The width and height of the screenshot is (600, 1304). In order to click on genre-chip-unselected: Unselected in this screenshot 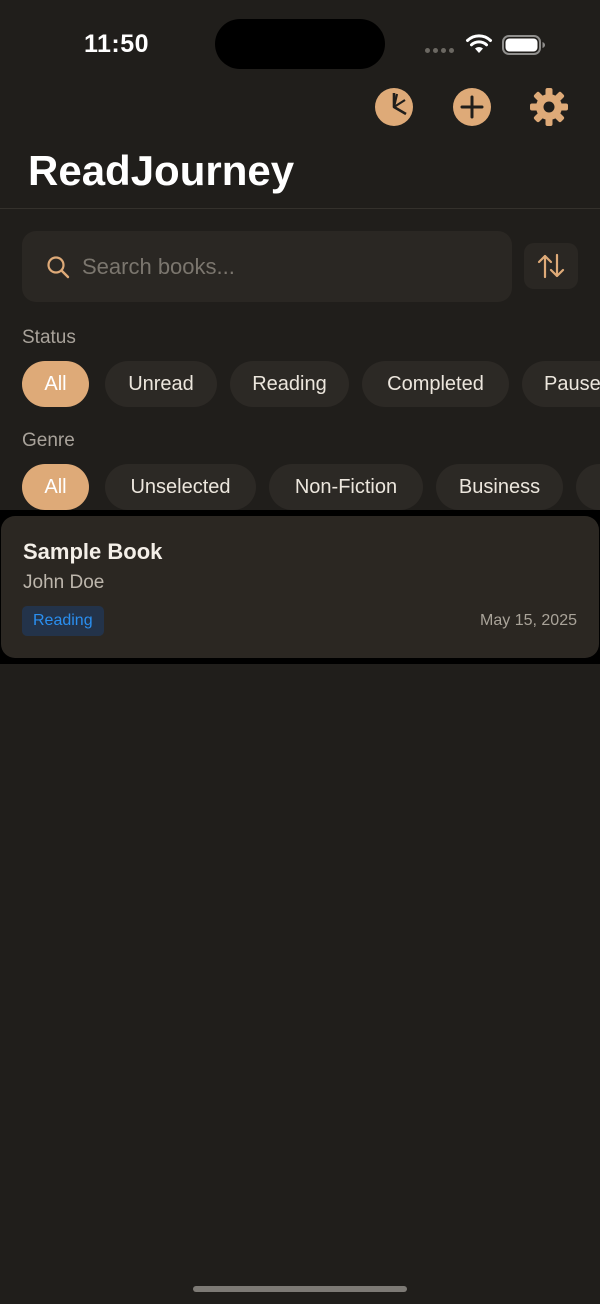, I will do `click(180, 487)`.